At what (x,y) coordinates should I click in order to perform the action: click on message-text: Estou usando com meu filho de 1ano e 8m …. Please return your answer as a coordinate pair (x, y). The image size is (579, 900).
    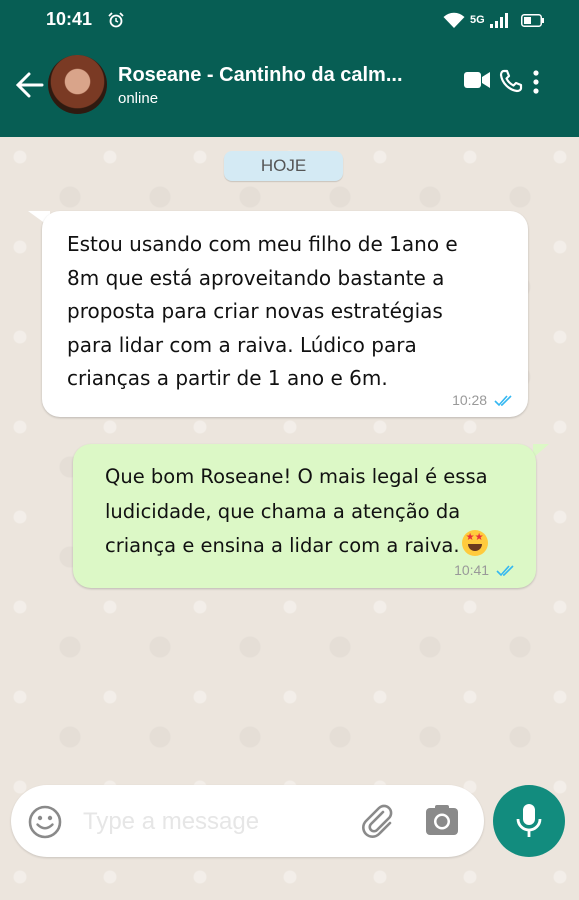
    Looking at the image, I should click on (262, 311).